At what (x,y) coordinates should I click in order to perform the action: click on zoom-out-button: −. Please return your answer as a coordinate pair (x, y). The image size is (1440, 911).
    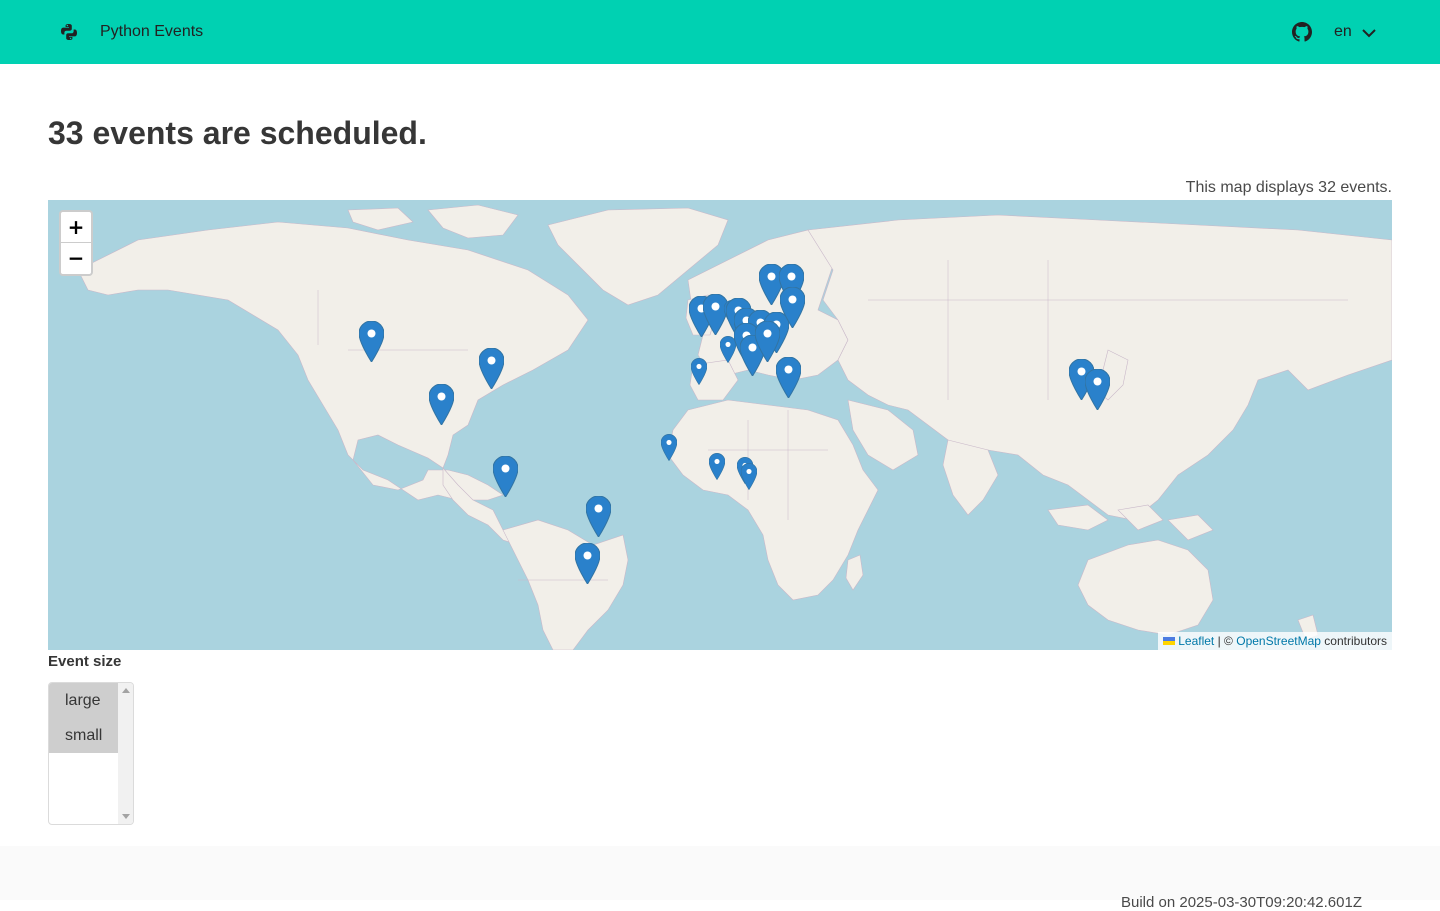
    Looking at the image, I should click on (76, 258).